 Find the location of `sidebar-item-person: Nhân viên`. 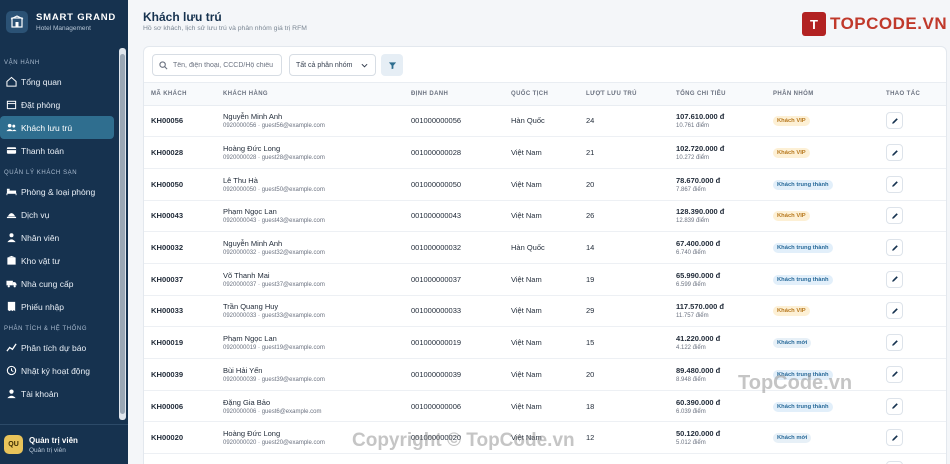

sidebar-item-person: Nhân viên is located at coordinates (57, 237).